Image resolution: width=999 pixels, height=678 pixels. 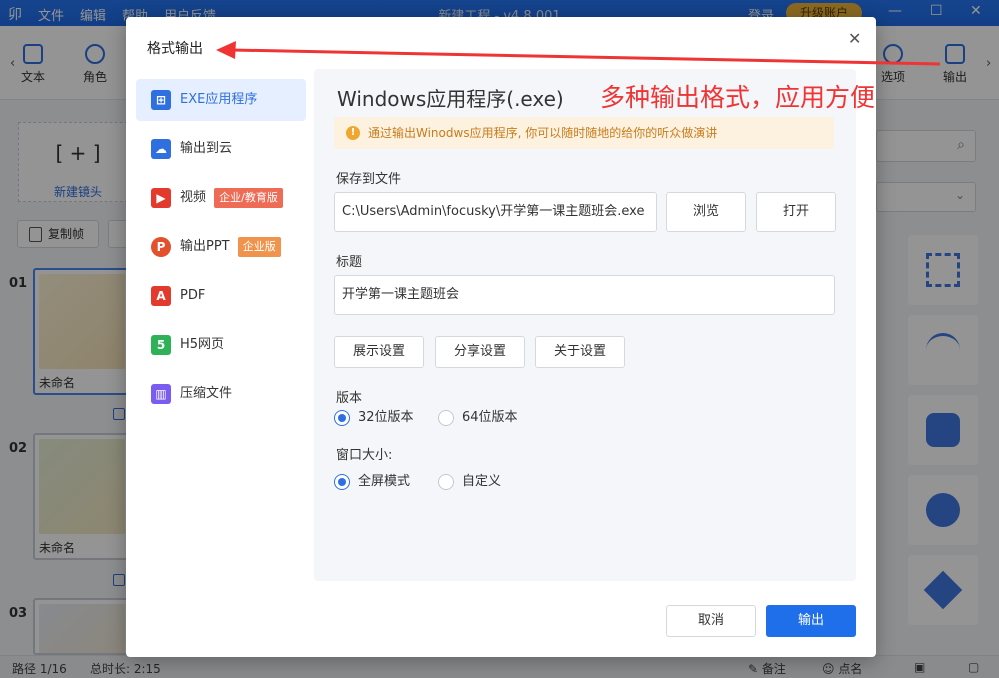 What do you see at coordinates (259, 246) in the screenshot?
I see `edition-badge: 企业版` at bounding box center [259, 246].